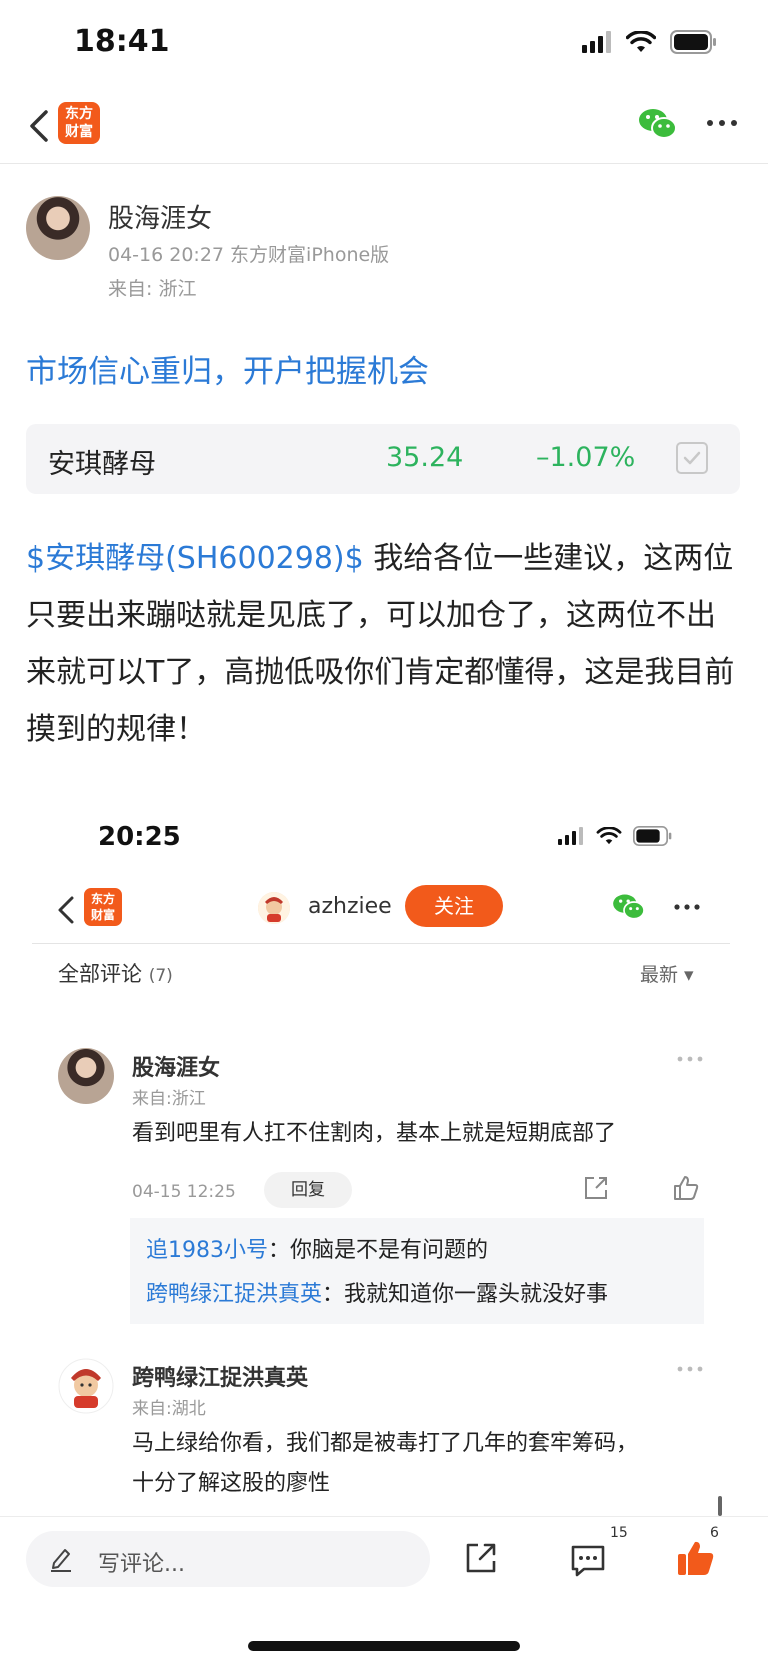 This screenshot has width=768, height=1662. What do you see at coordinates (79, 132) in the screenshot?
I see `logo-line2: 财富` at bounding box center [79, 132].